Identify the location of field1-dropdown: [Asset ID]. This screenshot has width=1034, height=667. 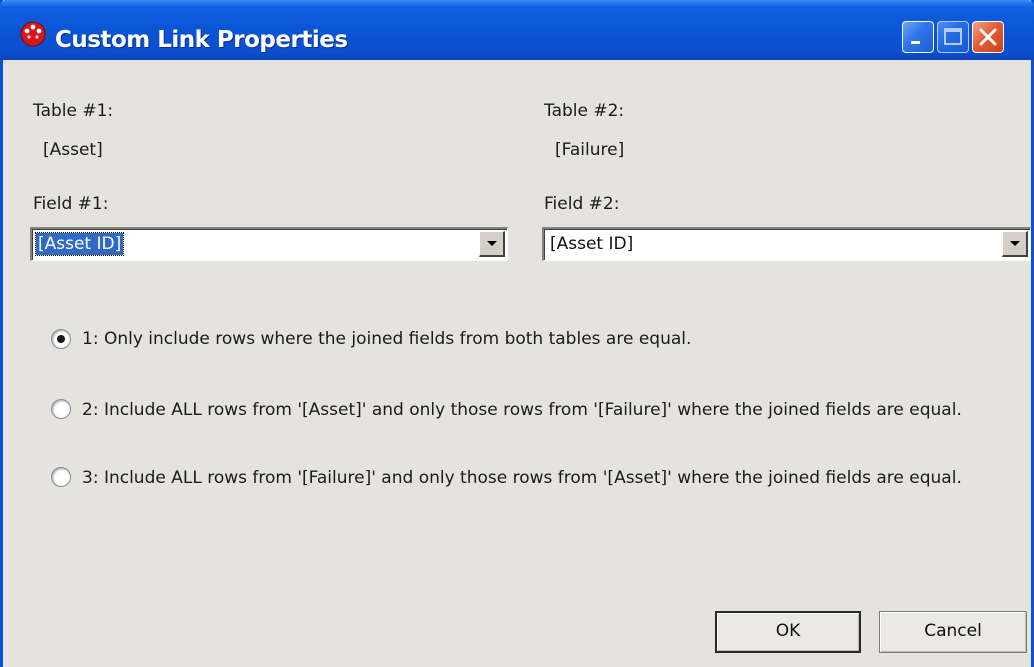
(269, 244).